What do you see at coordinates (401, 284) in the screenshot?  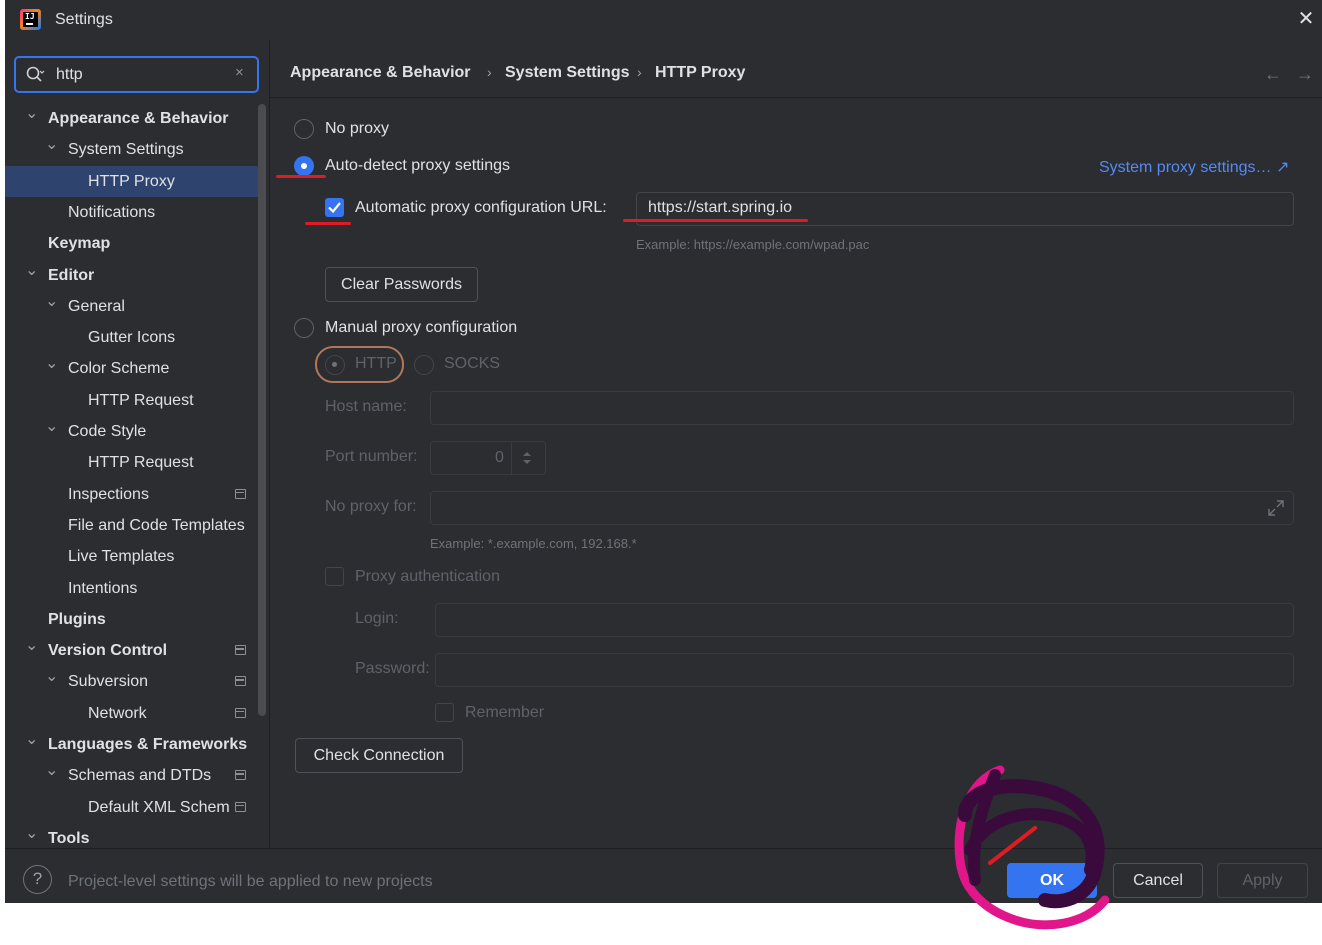 I see `clear-passwords-button: Clear Passwords` at bounding box center [401, 284].